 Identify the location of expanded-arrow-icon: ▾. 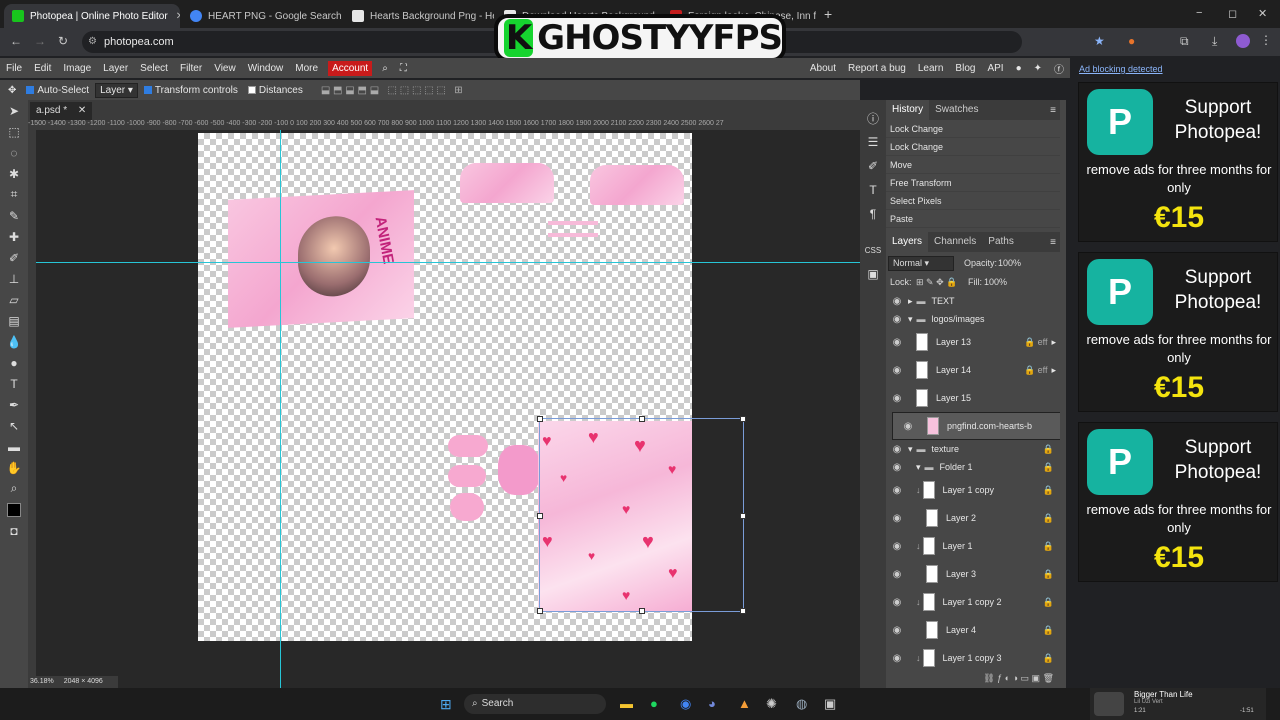
(910, 449).